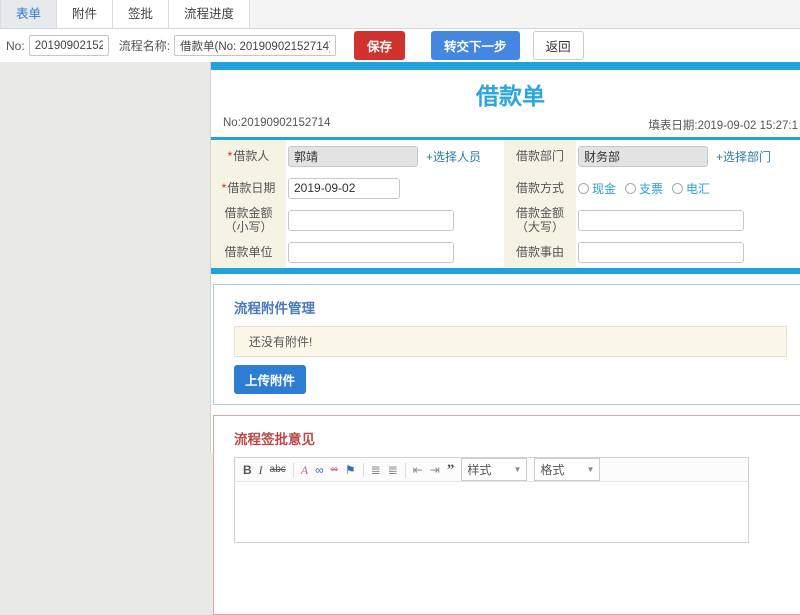 The height and width of the screenshot is (615, 800). I want to click on department-input, so click(643, 156).